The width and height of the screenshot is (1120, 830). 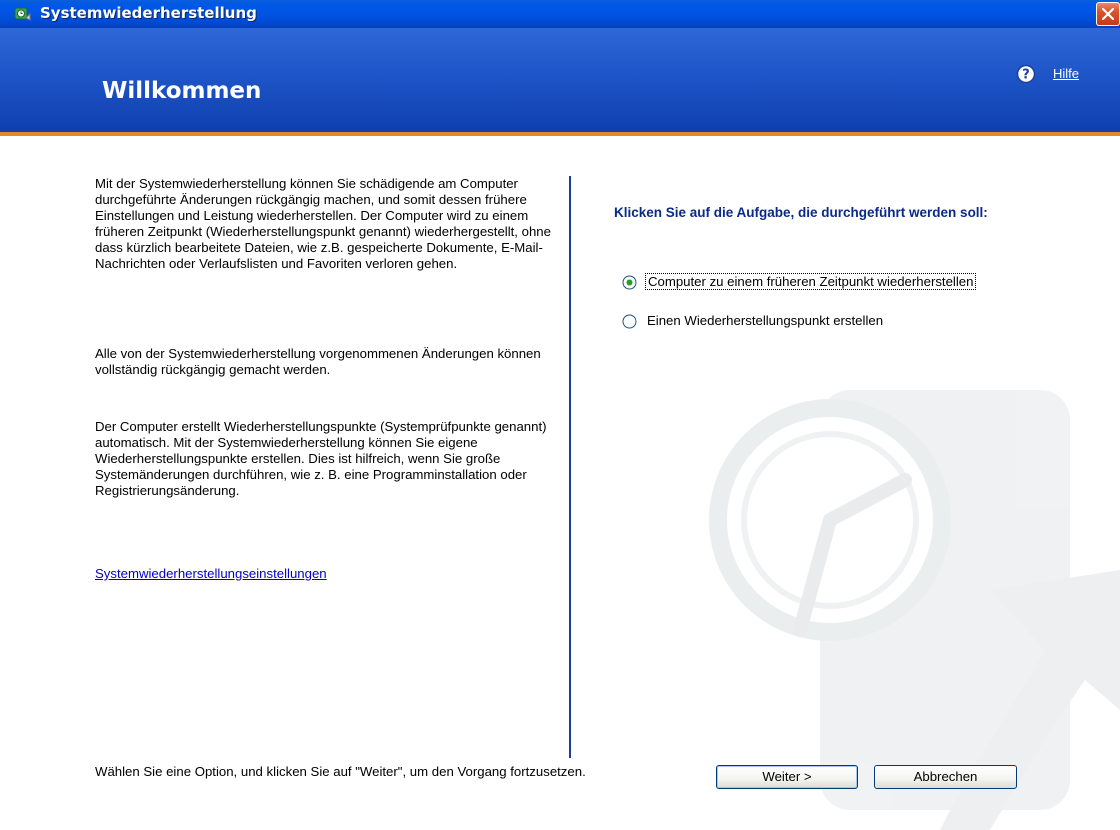 I want to click on close-button, so click(x=1108, y=14).